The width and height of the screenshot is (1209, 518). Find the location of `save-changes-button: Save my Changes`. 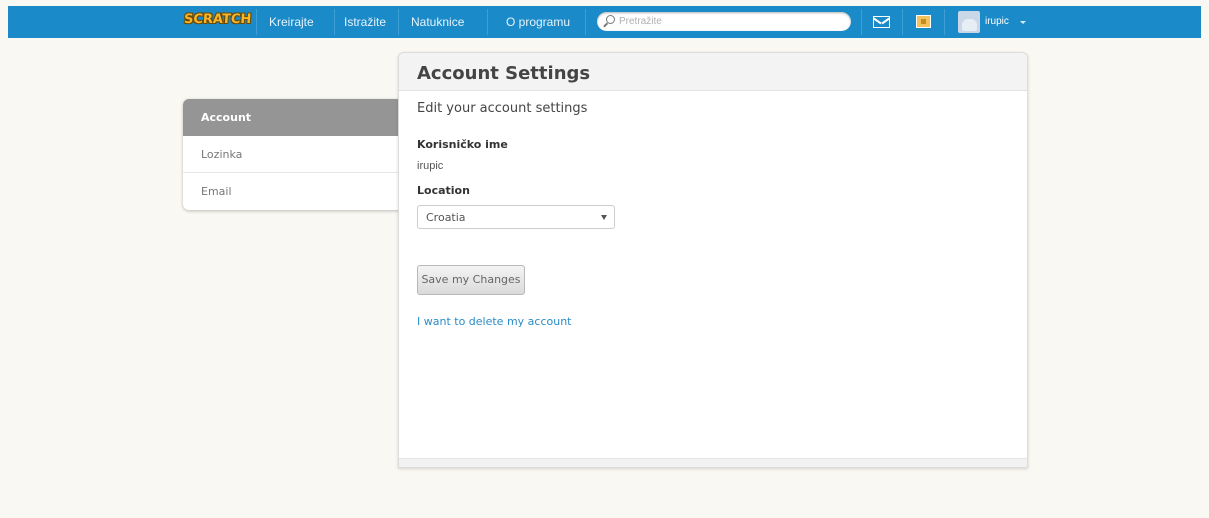

save-changes-button: Save my Changes is located at coordinates (471, 280).